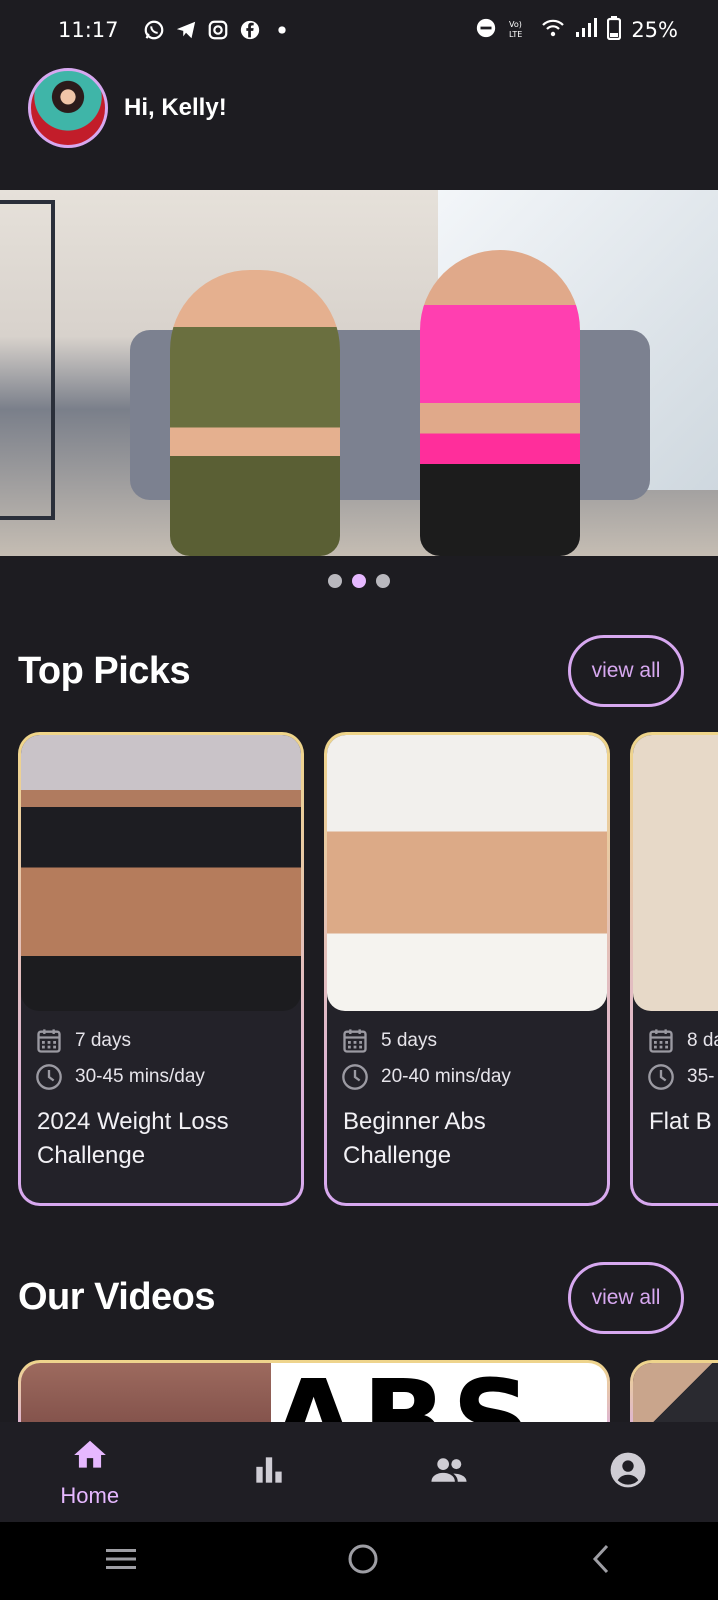  I want to click on top-picks-view-all-button: view all, so click(626, 671).